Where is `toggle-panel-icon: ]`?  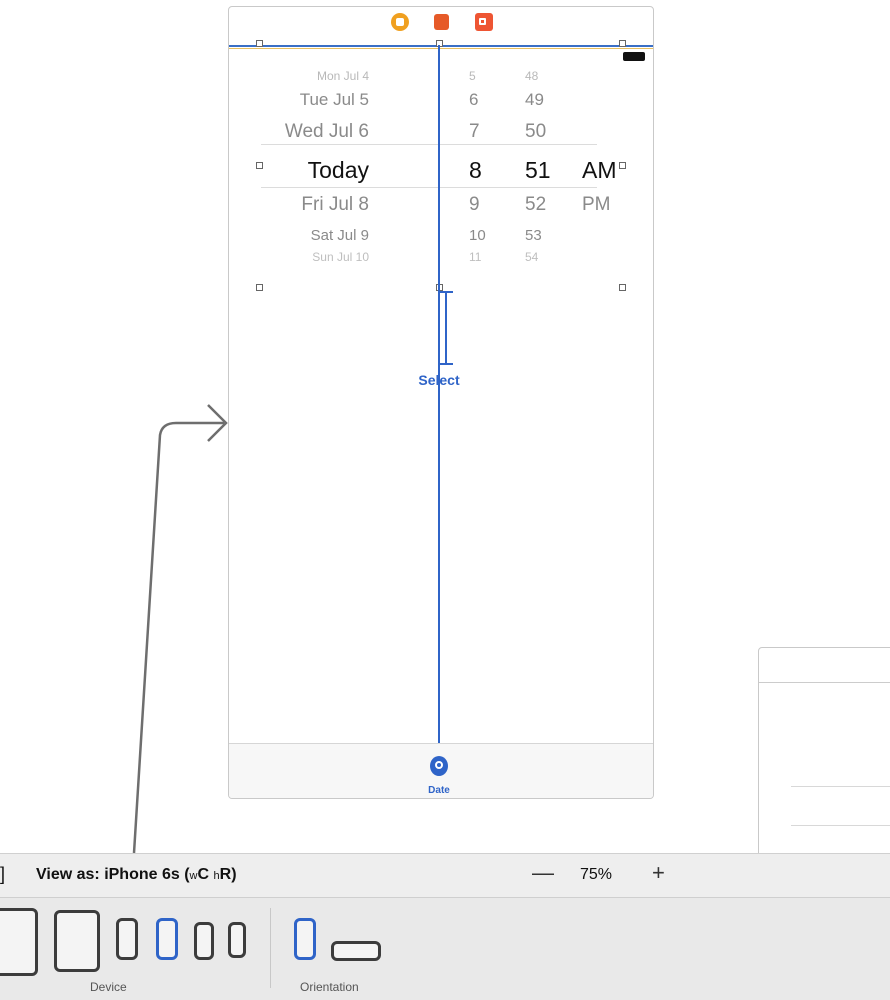
toggle-panel-icon: ] is located at coordinates (2, 874).